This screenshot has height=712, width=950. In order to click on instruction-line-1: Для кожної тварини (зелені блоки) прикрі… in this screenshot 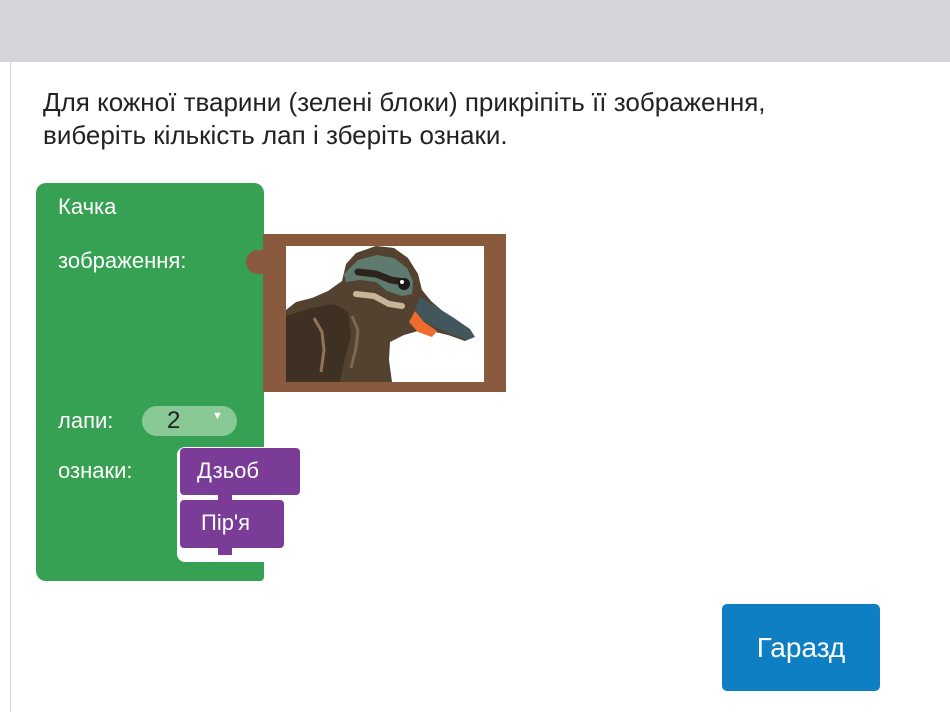, I will do `click(404, 102)`.